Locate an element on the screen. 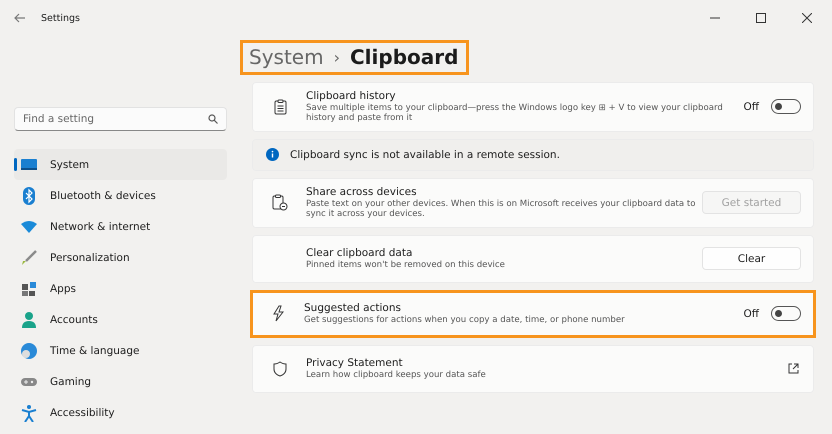  nav-item: Accounts is located at coordinates (120, 319).